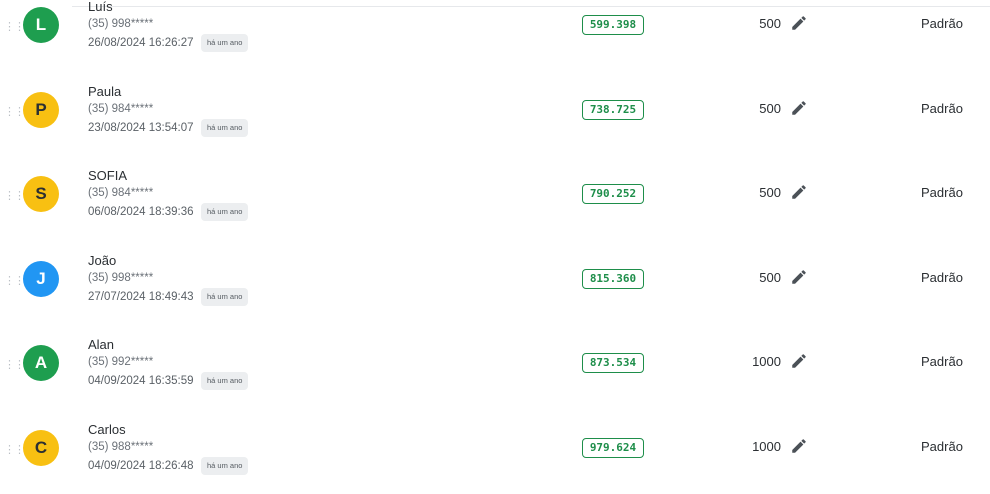 This screenshot has height=494, width=990. I want to click on code-badge: 790.252, so click(613, 194).